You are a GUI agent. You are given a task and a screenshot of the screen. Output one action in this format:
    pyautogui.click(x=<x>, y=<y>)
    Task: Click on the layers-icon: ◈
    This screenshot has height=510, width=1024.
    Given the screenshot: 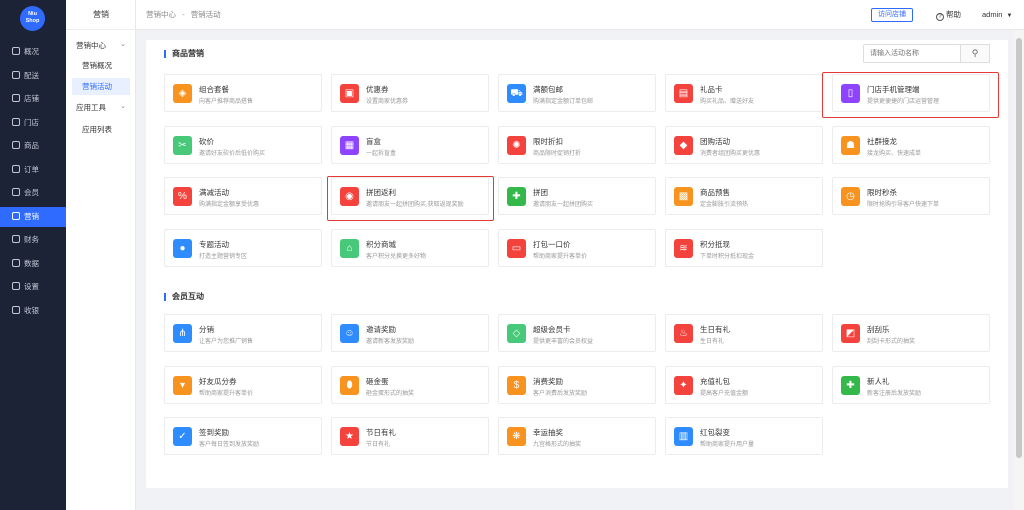 What is the action you would take?
    pyautogui.click(x=182, y=93)
    